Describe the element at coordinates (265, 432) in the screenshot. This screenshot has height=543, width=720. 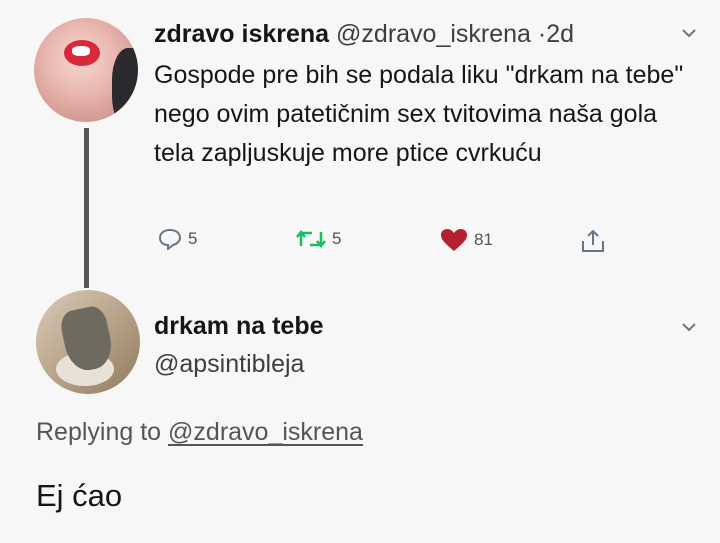
I see `replying-to-link: @zdravo_iskrena` at that location.